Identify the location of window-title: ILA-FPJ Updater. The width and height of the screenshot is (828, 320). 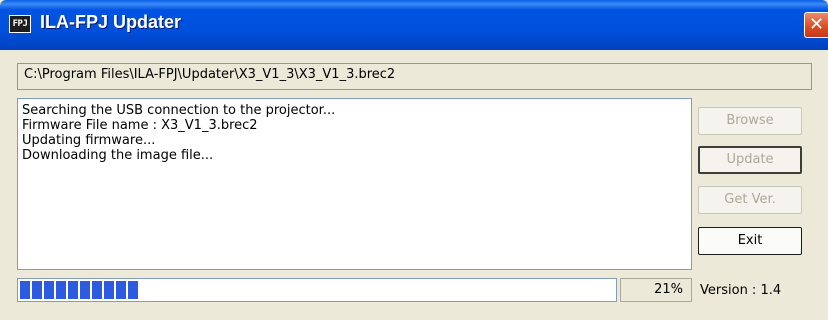
(111, 22).